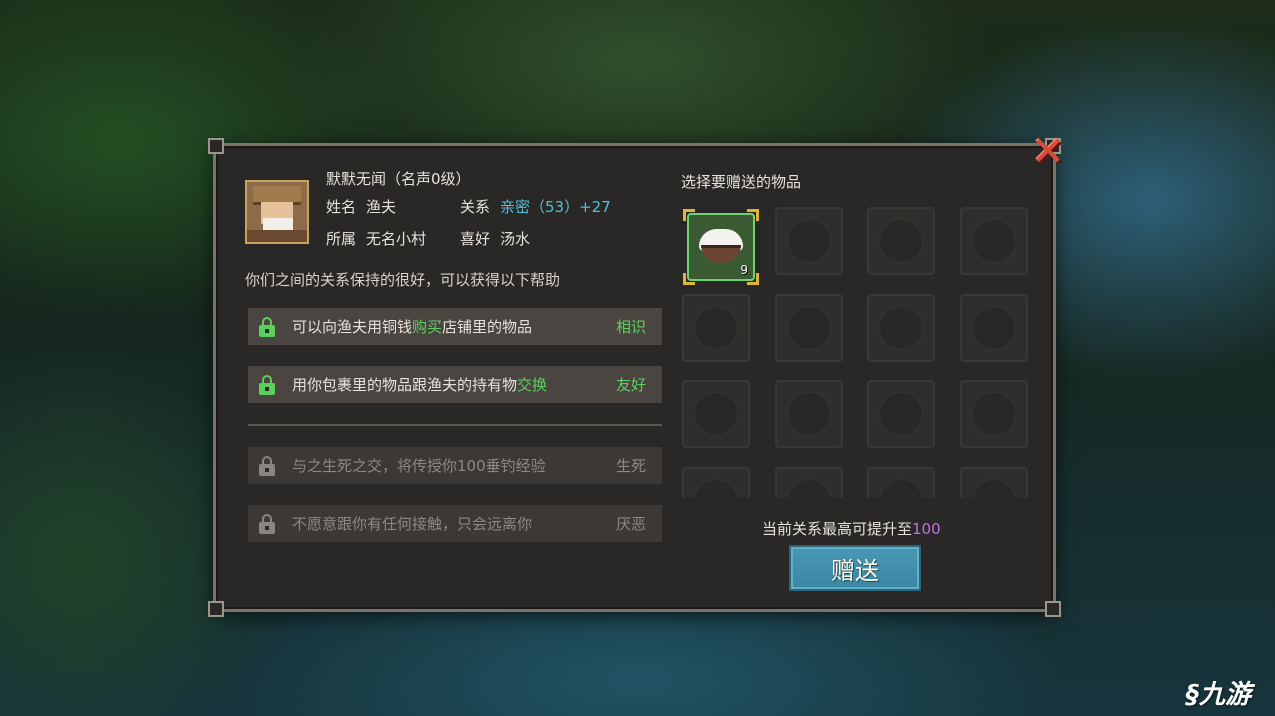 This screenshot has height=716, width=1275. Describe the element at coordinates (420, 385) in the screenshot. I see `benefit-text: 用你包裹里的物品跟渔夫的持有物交换` at that location.